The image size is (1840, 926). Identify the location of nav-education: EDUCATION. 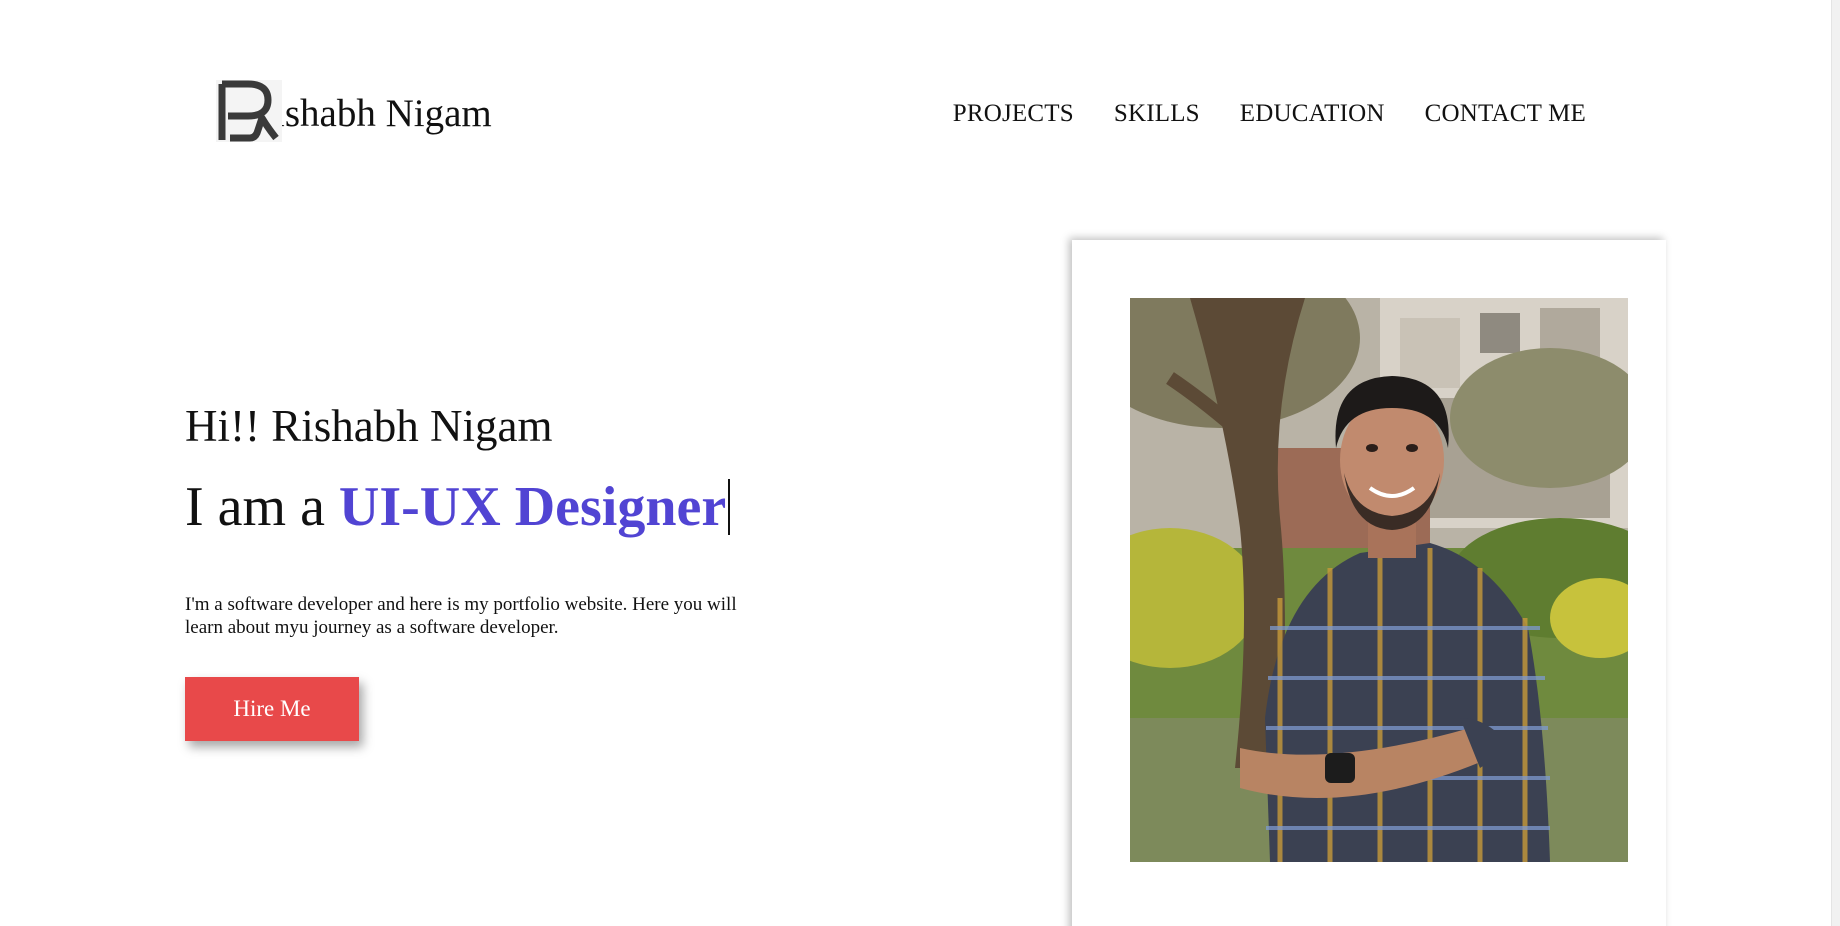
(1312, 114).